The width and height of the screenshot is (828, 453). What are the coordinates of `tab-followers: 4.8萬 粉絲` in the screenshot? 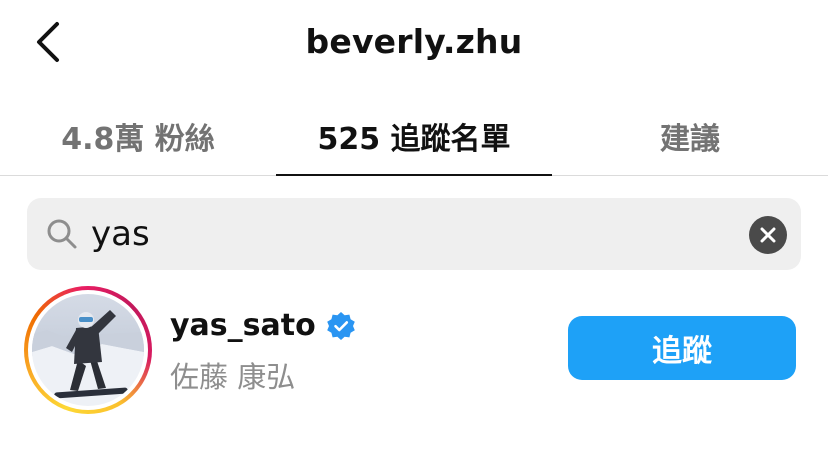 It's located at (138, 135).